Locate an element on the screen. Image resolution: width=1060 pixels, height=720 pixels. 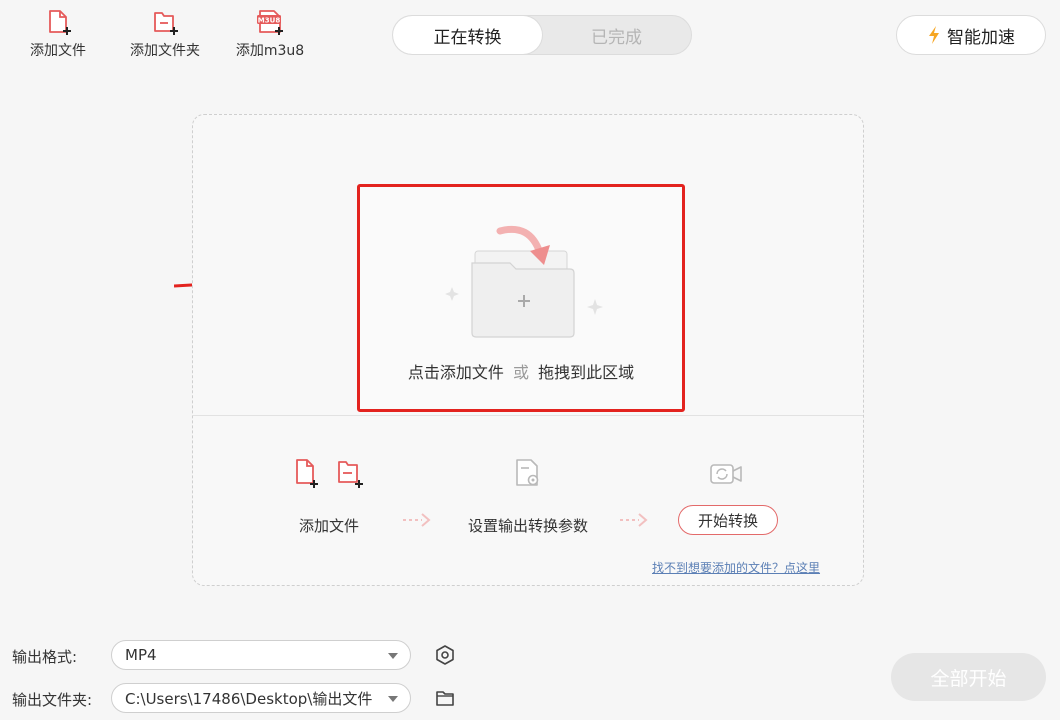
output-format-label: 输出格式: is located at coordinates (45, 657).